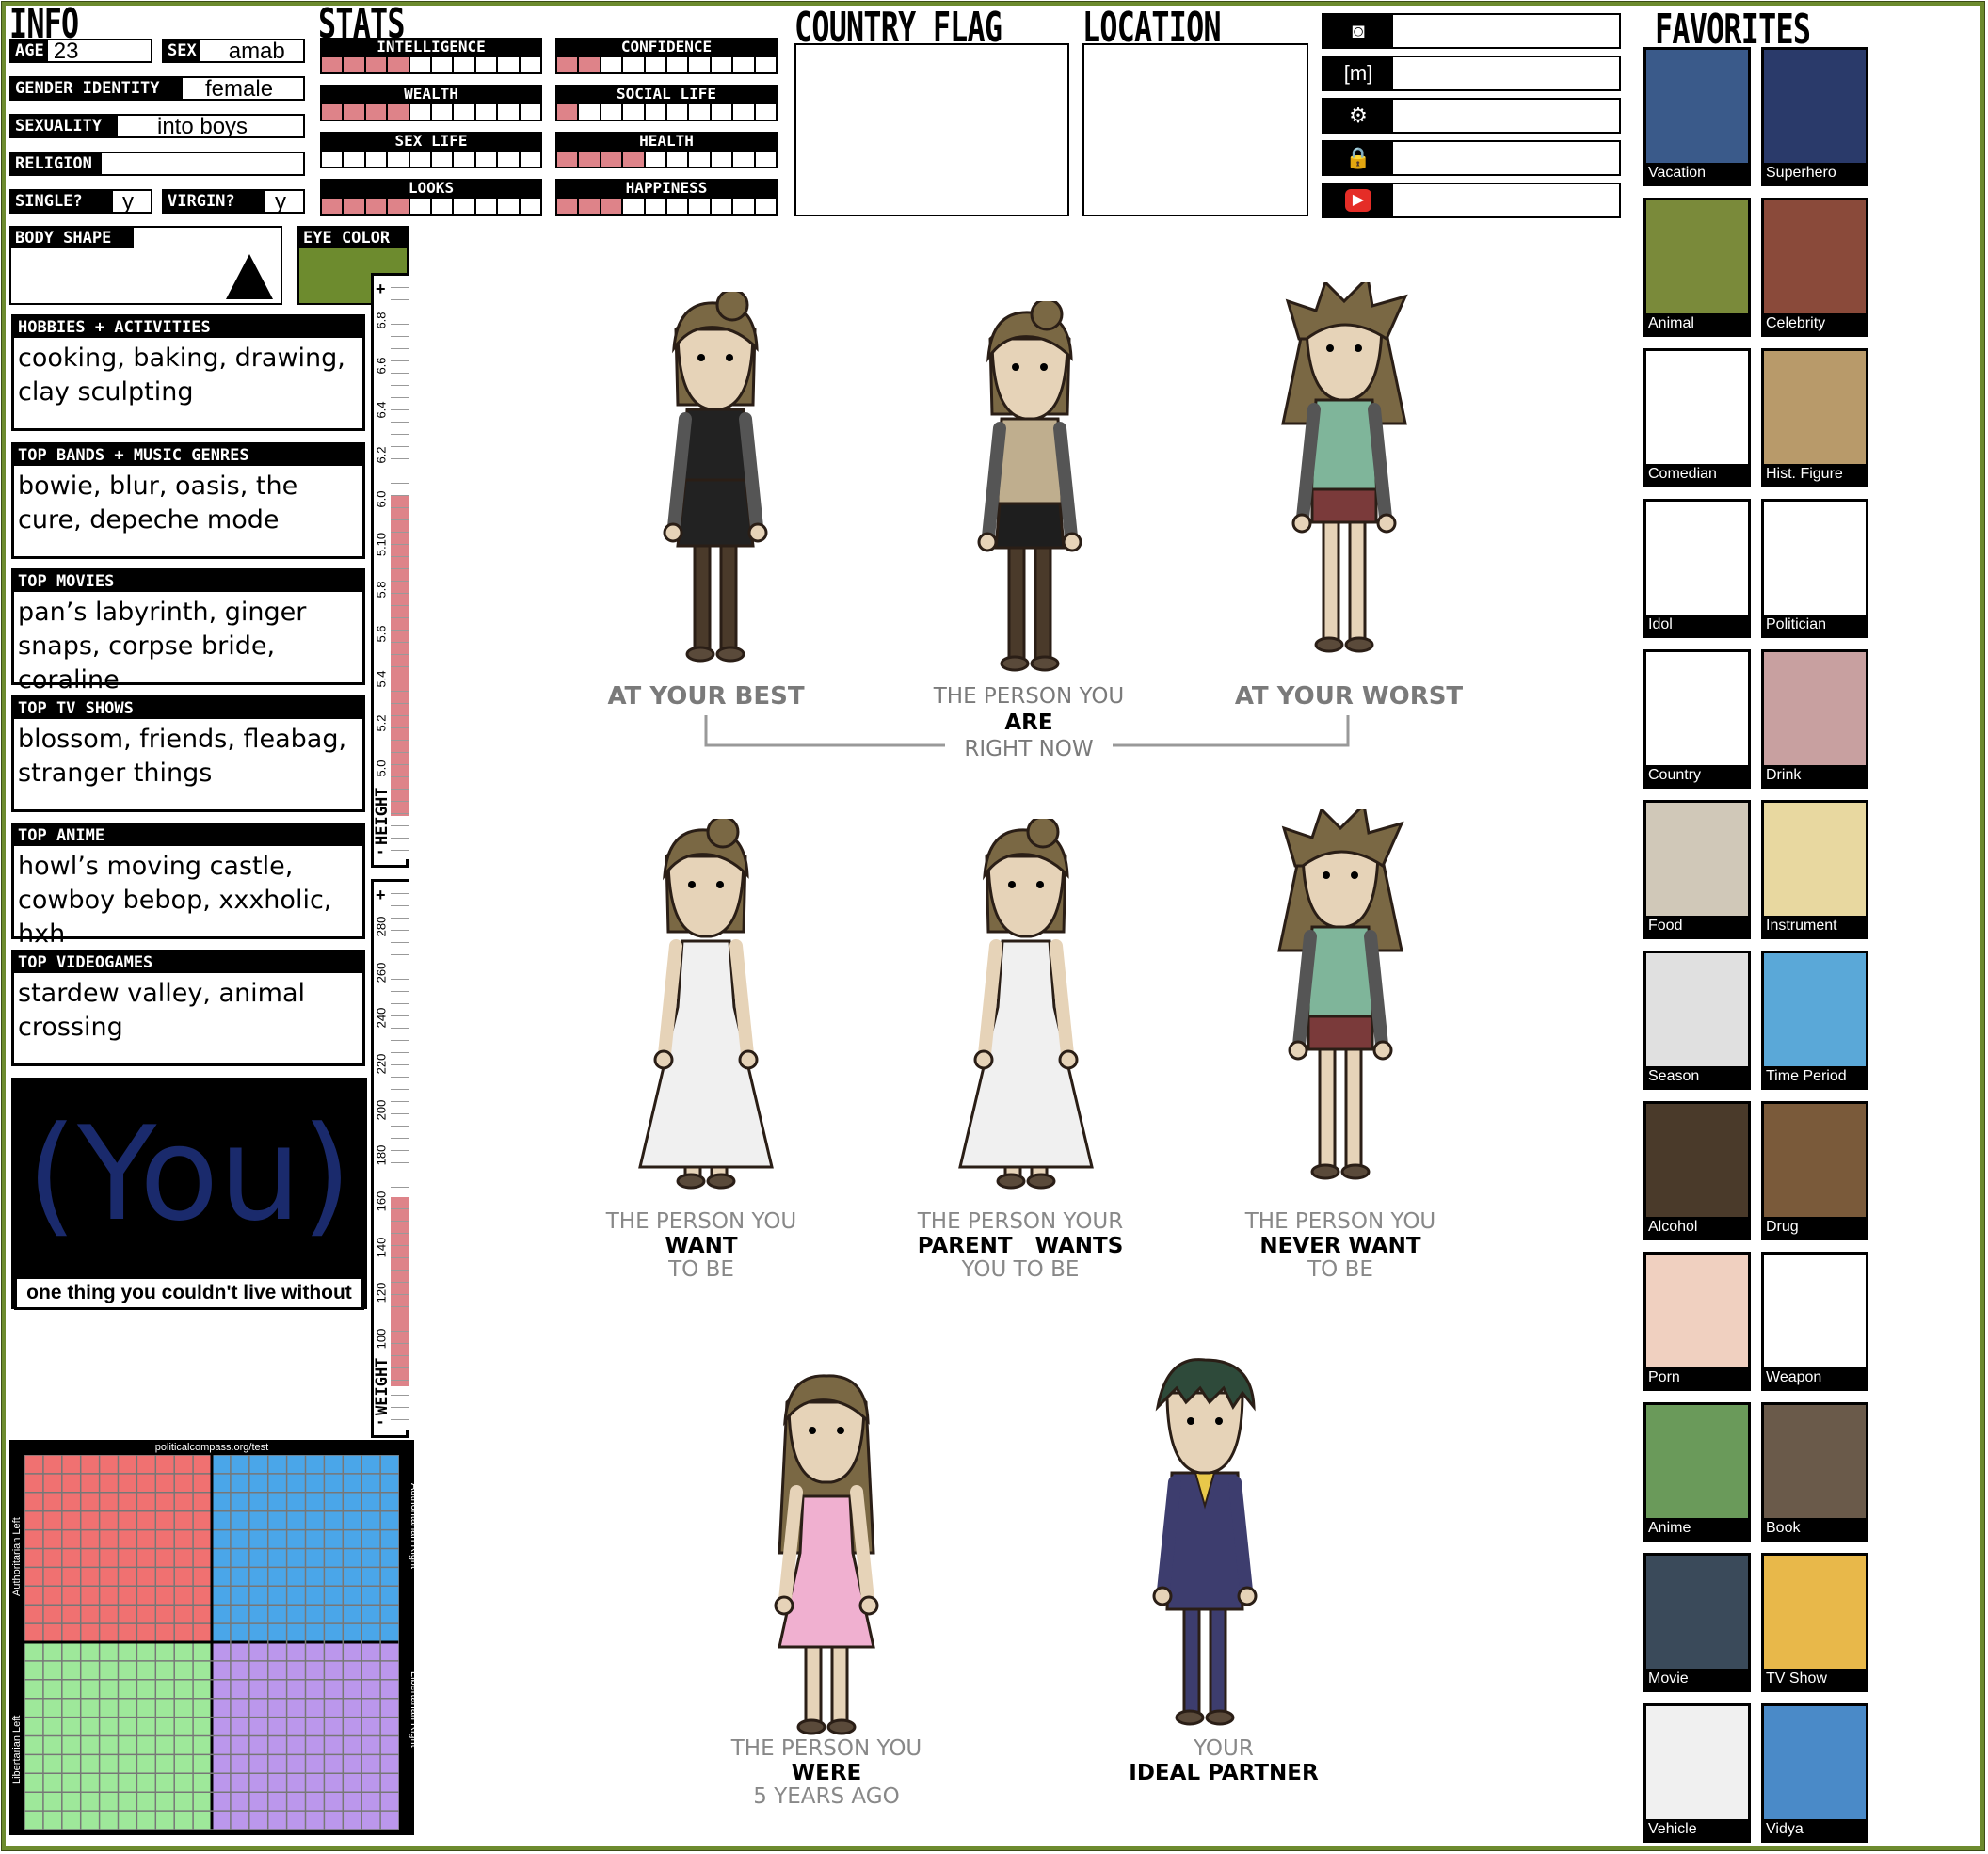 The image size is (1988, 1854). What do you see at coordinates (1697, 1170) in the screenshot?
I see `favorite-alcohol: Alcohol` at bounding box center [1697, 1170].